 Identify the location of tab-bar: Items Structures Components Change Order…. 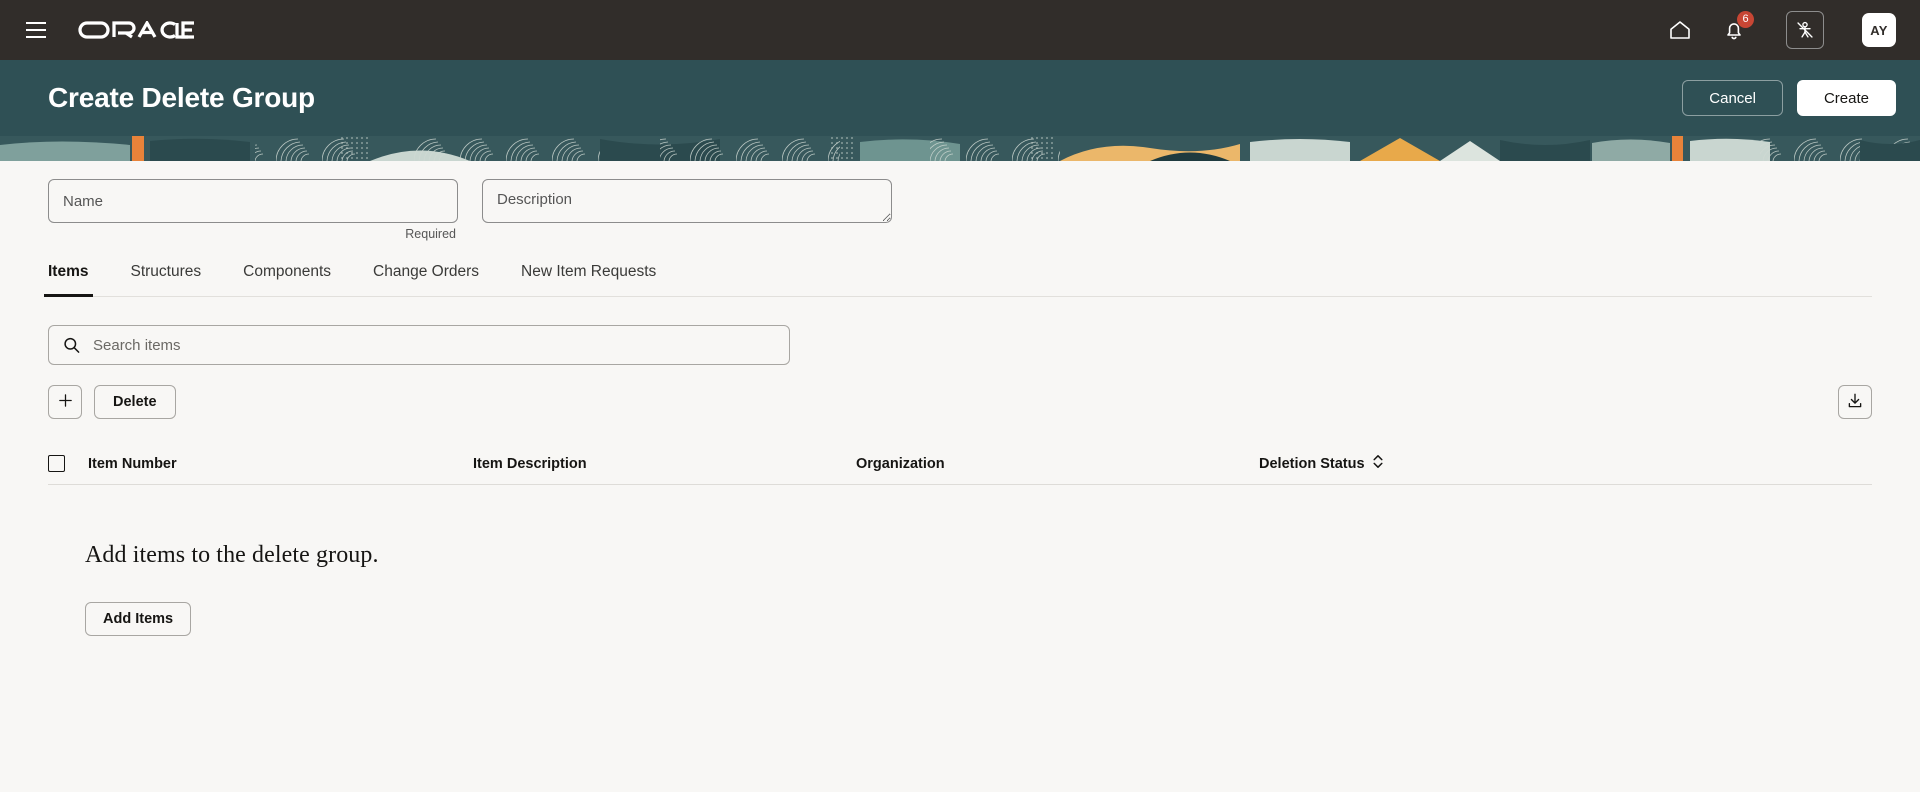
(958, 277).